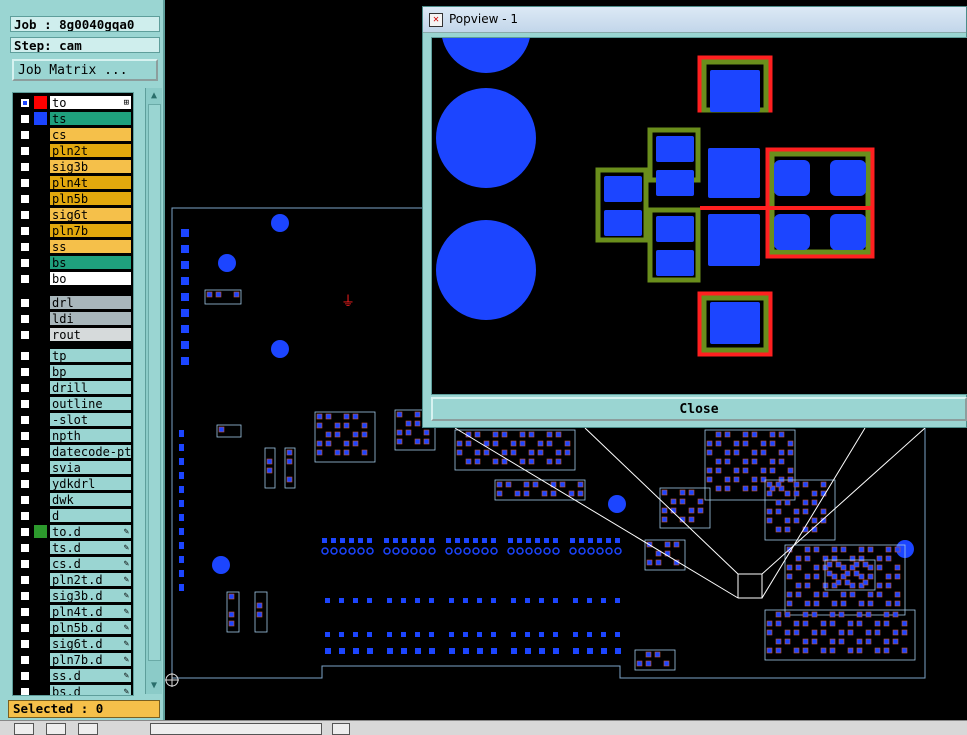 The width and height of the screenshot is (967, 735). I want to click on layer-row-d: d, so click(73, 515).